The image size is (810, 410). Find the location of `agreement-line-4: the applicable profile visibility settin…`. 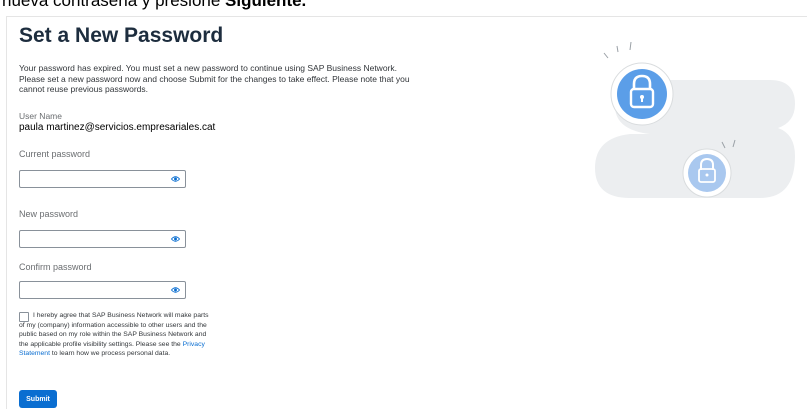

agreement-line-4: the applicable profile visibility settin… is located at coordinates (139, 345).